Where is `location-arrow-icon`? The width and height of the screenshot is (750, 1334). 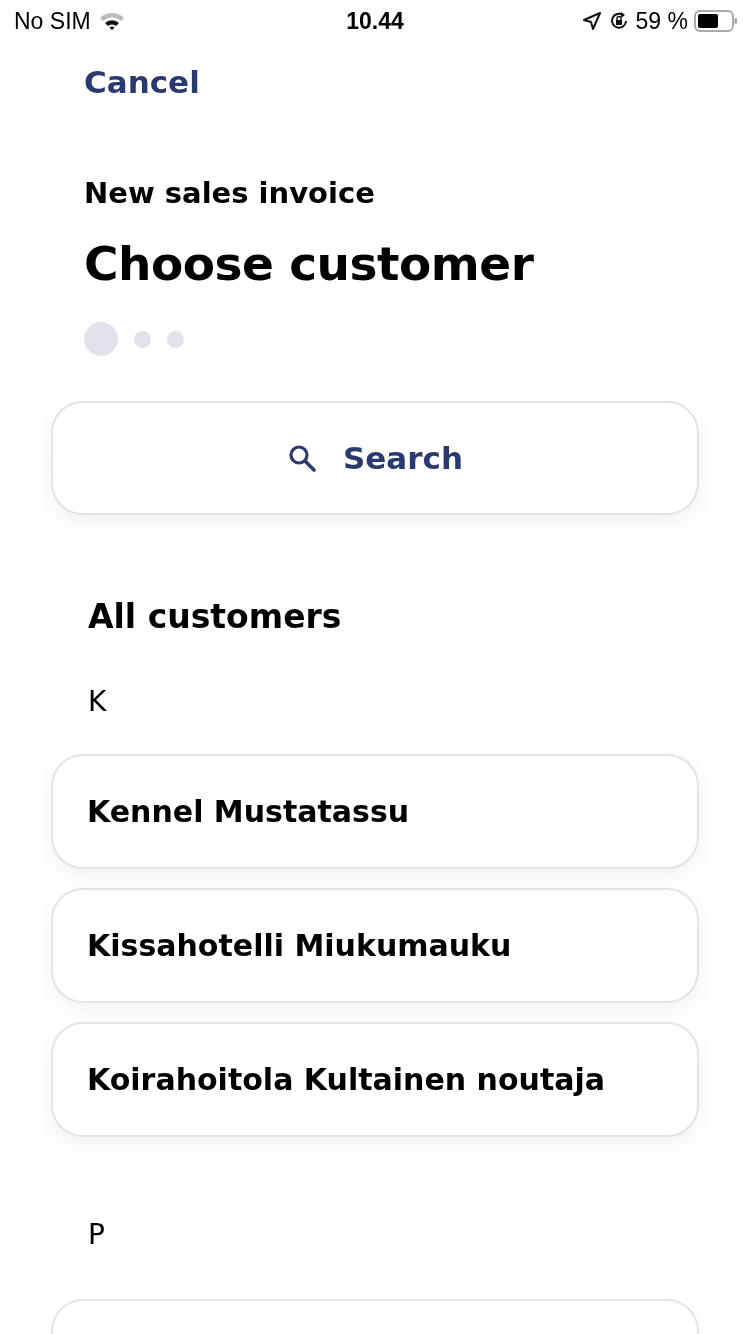
location-arrow-icon is located at coordinates (591, 21).